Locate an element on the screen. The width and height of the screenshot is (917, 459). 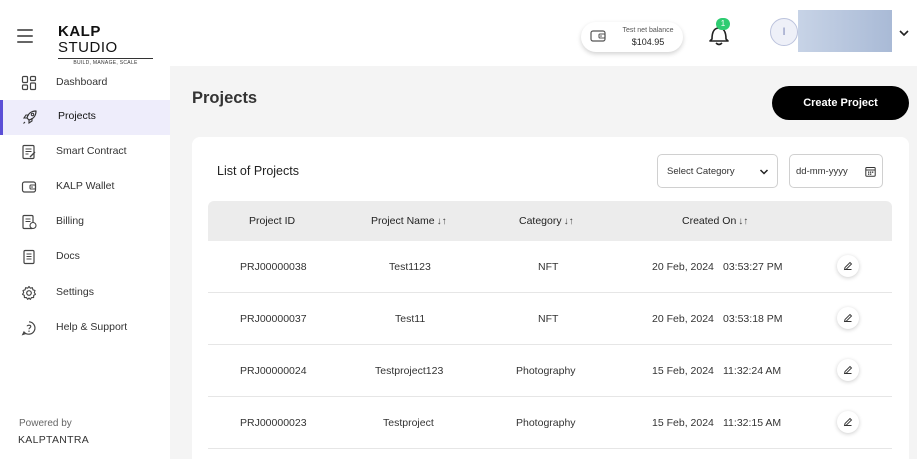
logo-tagline: BUILD, MANAGE, SCALE is located at coordinates (105, 62).